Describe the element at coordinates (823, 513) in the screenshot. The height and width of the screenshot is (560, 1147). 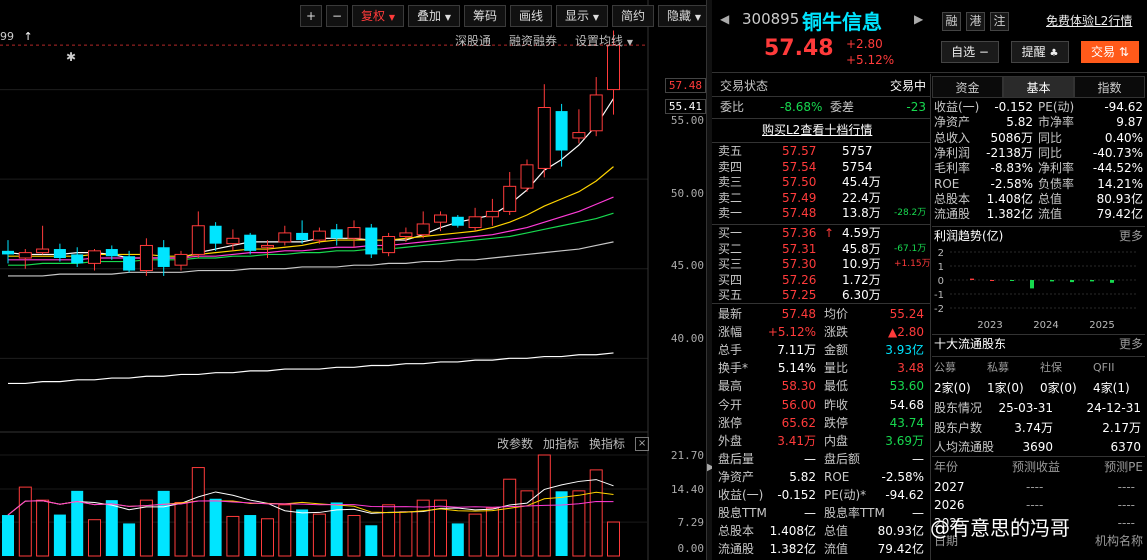
I see `stat-row: 股息TTM — 股息率TTM —` at that location.